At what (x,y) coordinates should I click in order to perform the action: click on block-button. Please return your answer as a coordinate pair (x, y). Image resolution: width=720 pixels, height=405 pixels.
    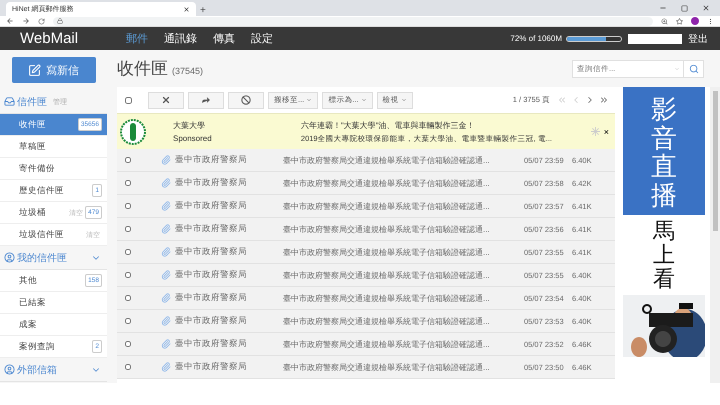
    Looking at the image, I should click on (246, 100).